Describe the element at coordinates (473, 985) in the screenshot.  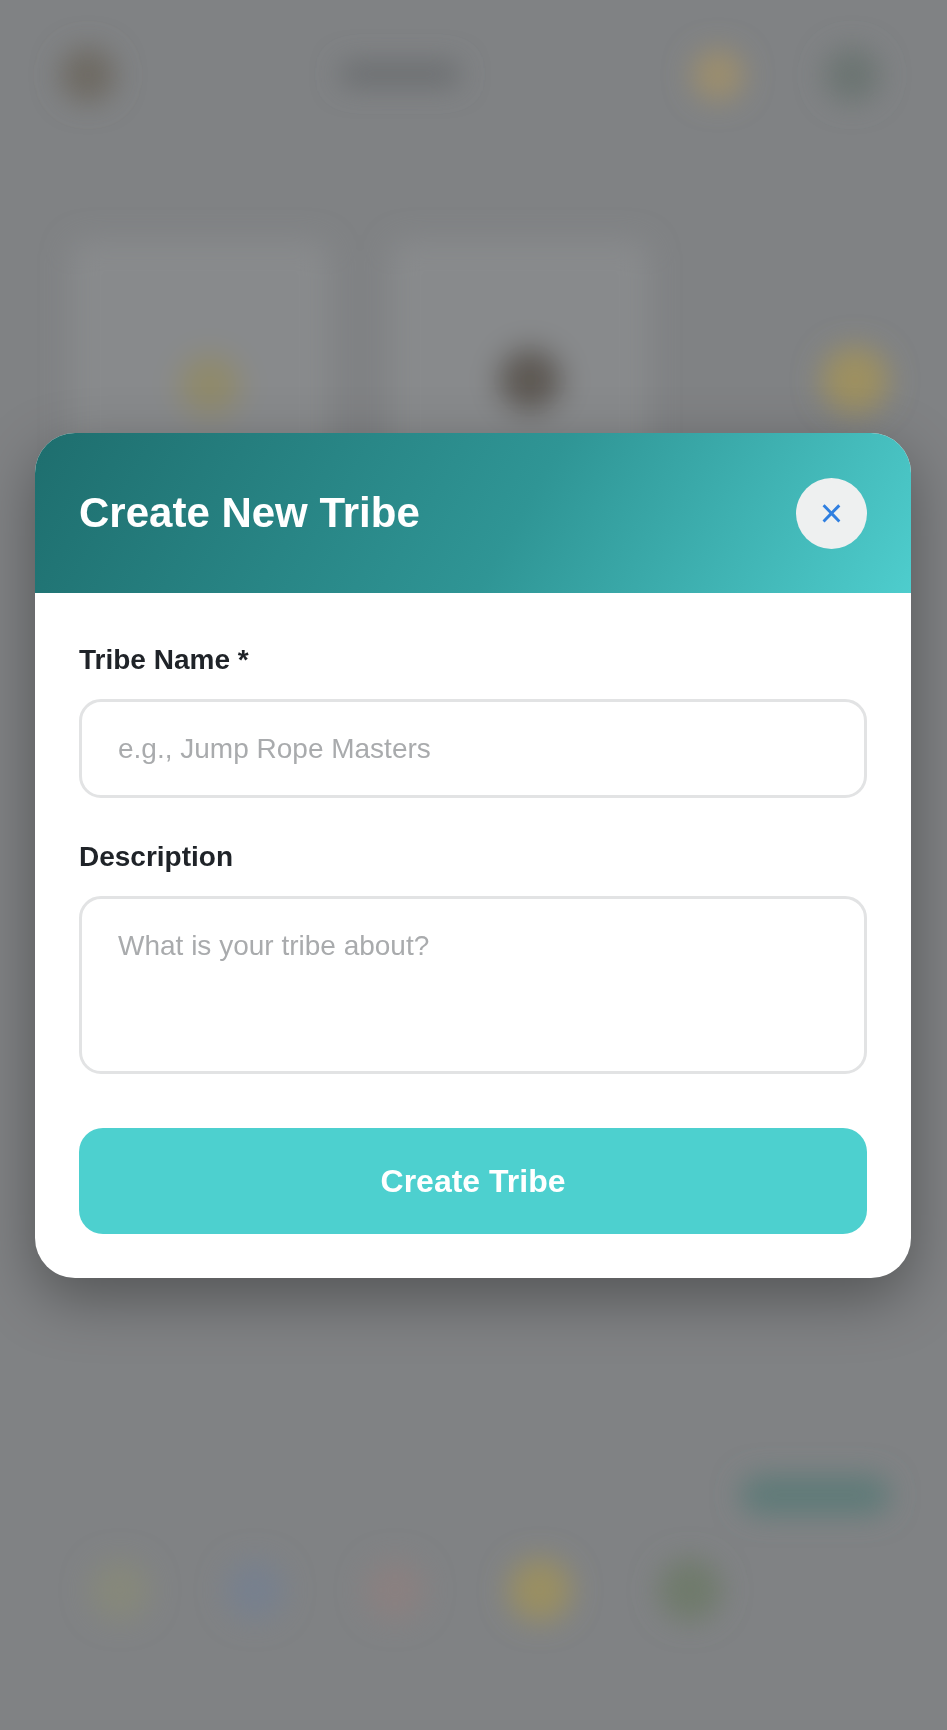
I see `description-field: What is your tribe about?` at that location.